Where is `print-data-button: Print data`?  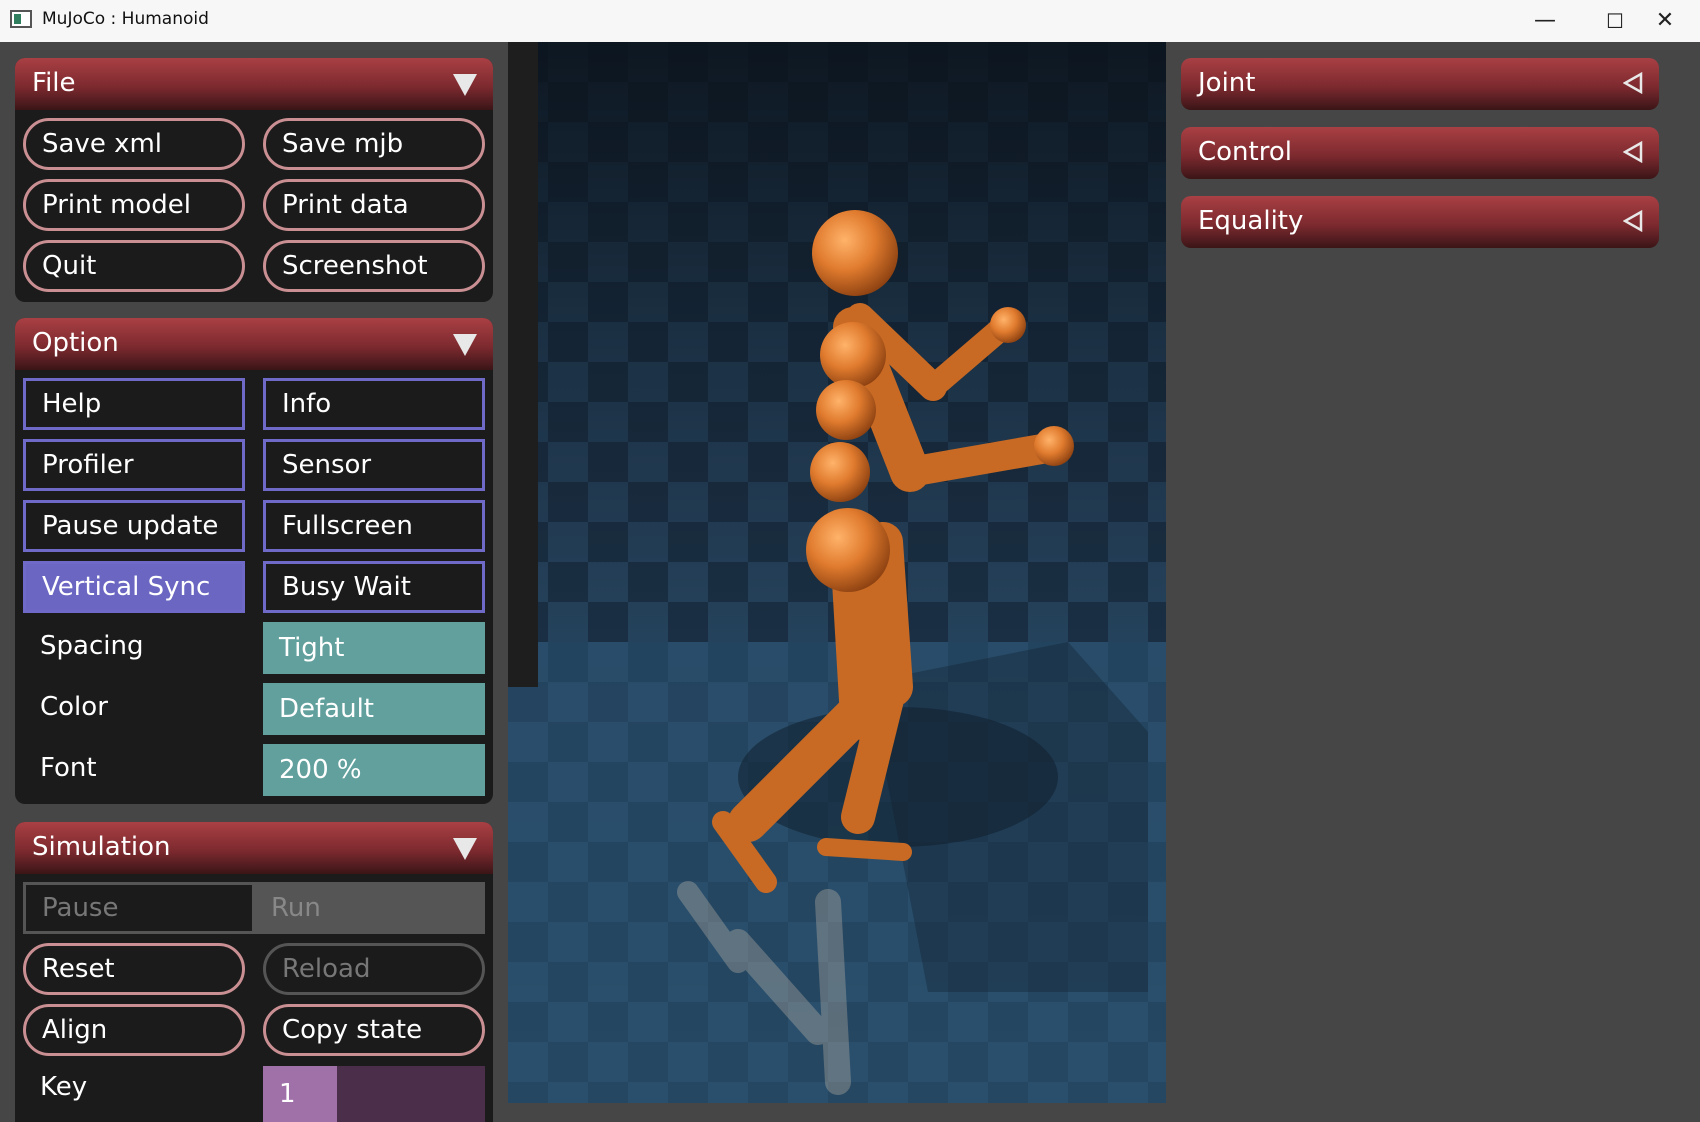
print-data-button: Print data is located at coordinates (374, 205).